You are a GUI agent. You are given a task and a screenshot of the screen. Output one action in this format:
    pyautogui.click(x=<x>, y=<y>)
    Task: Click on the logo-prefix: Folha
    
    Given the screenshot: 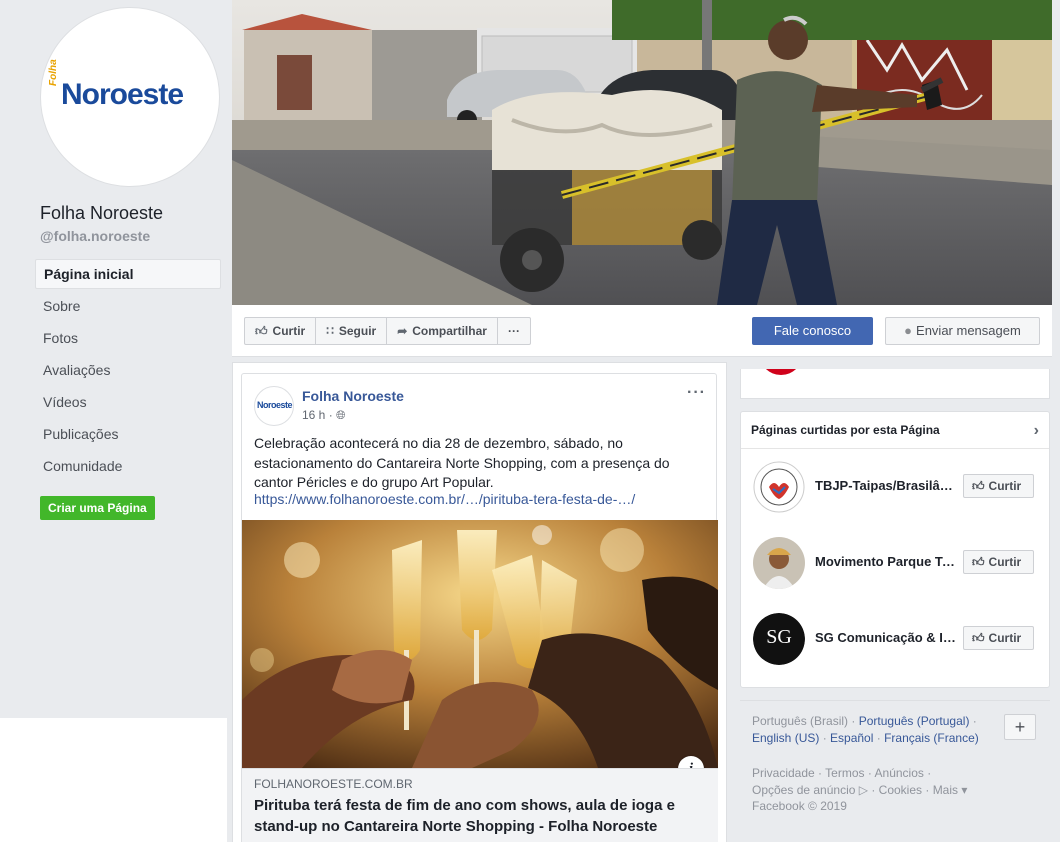 What is the action you would take?
    pyautogui.click(x=53, y=72)
    